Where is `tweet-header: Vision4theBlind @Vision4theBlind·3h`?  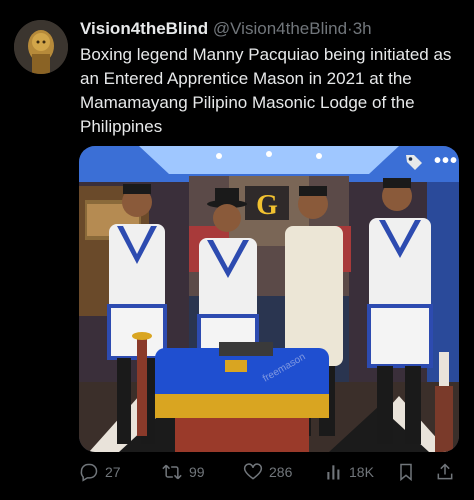 tweet-header: Vision4theBlind @Vision4theBlind·3h is located at coordinates (226, 29).